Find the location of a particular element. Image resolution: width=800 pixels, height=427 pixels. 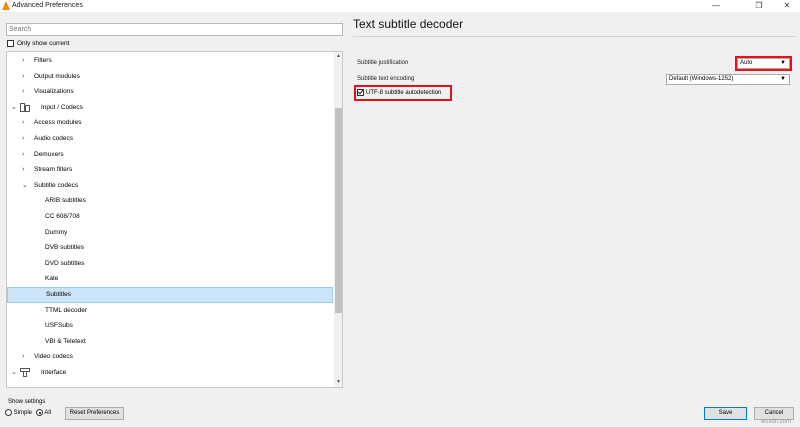

checkbox-box is located at coordinates (10, 43).